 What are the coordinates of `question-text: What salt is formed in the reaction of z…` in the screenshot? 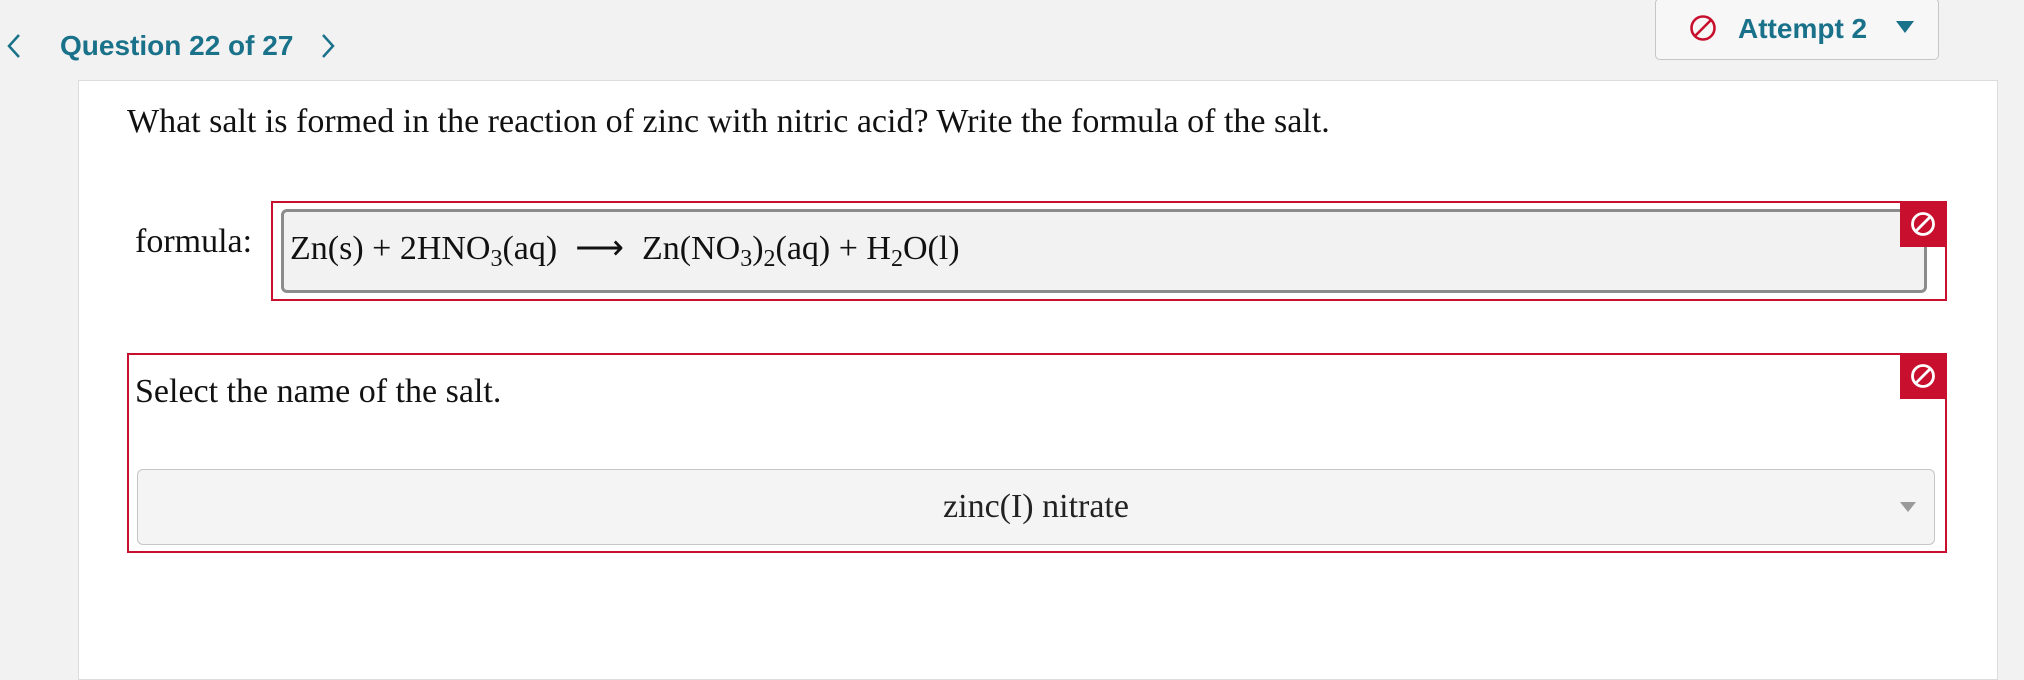 It's located at (728, 121).